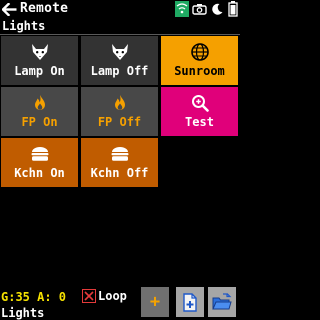 This screenshot has width=320, height=320. What do you see at coordinates (39, 173) in the screenshot?
I see `tile-label: Kchn On` at bounding box center [39, 173].